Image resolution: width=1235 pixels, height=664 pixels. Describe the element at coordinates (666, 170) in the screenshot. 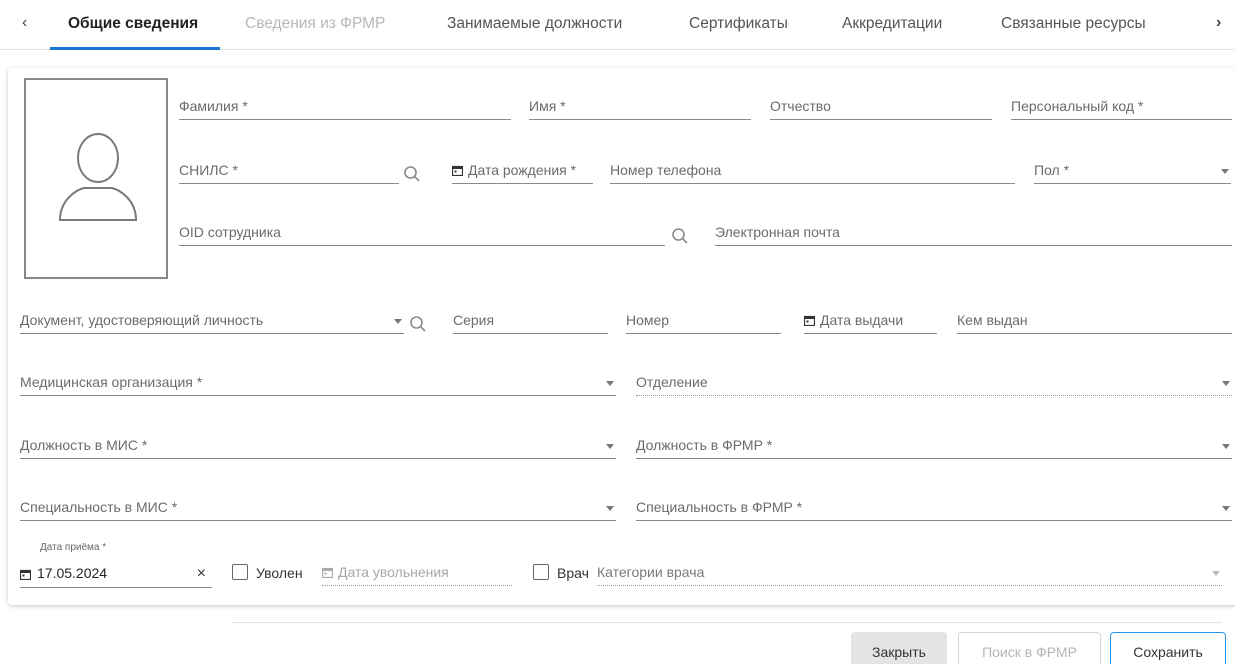

I see `phone-label: Номер телефона` at that location.